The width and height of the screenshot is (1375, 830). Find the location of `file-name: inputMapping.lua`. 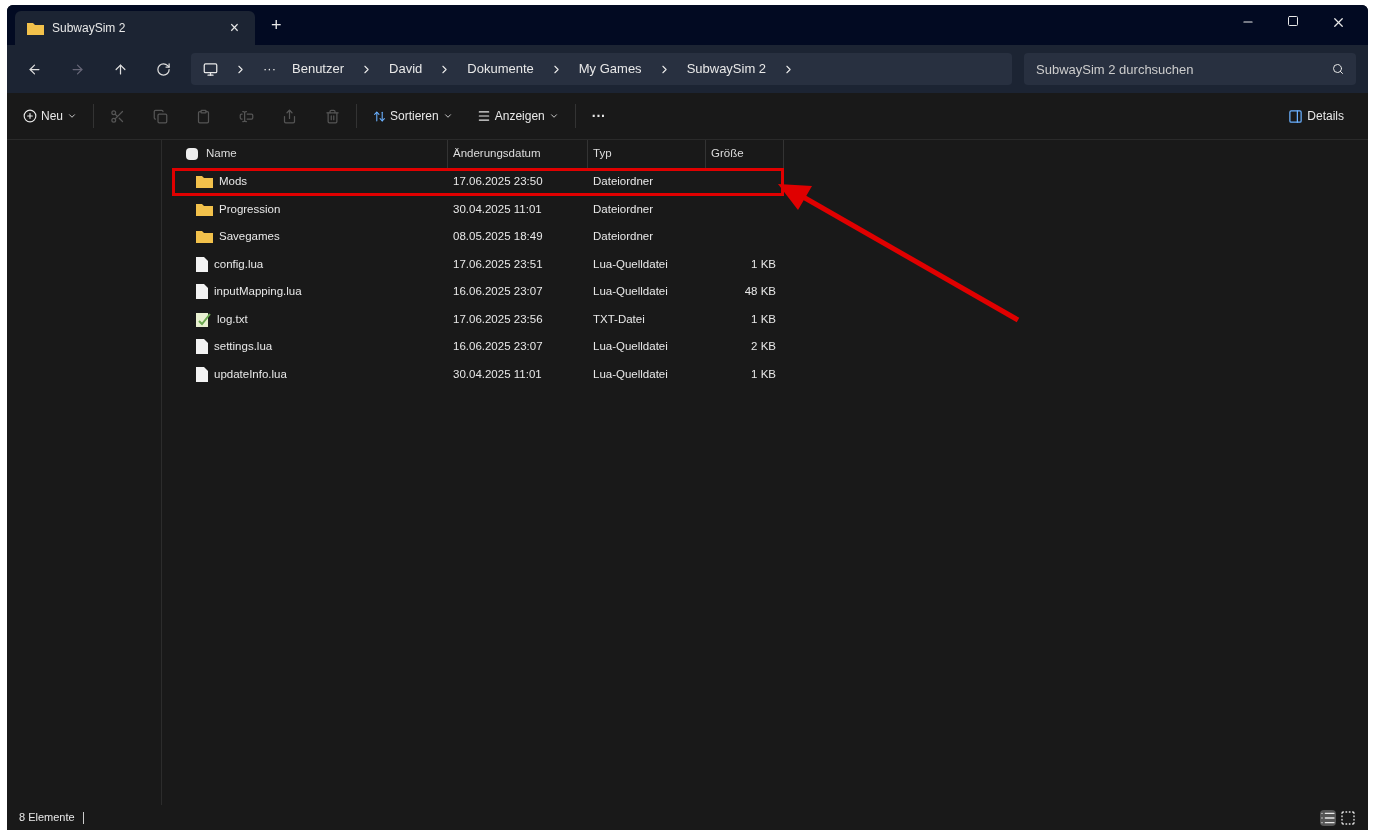

file-name: inputMapping.lua is located at coordinates (258, 292).